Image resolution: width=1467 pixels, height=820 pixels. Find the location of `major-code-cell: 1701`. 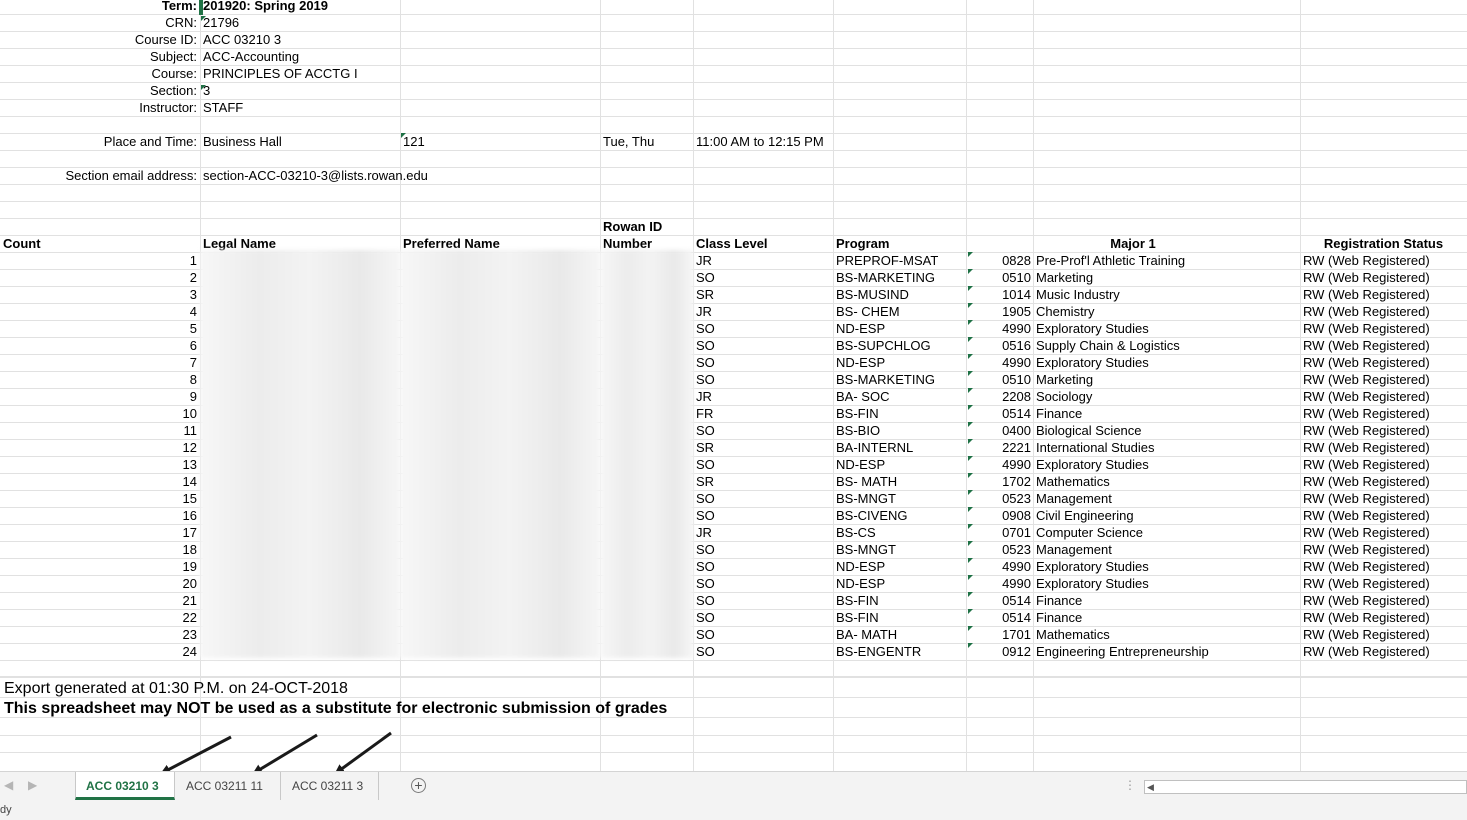

major-code-cell: 1701 is located at coordinates (998, 634).